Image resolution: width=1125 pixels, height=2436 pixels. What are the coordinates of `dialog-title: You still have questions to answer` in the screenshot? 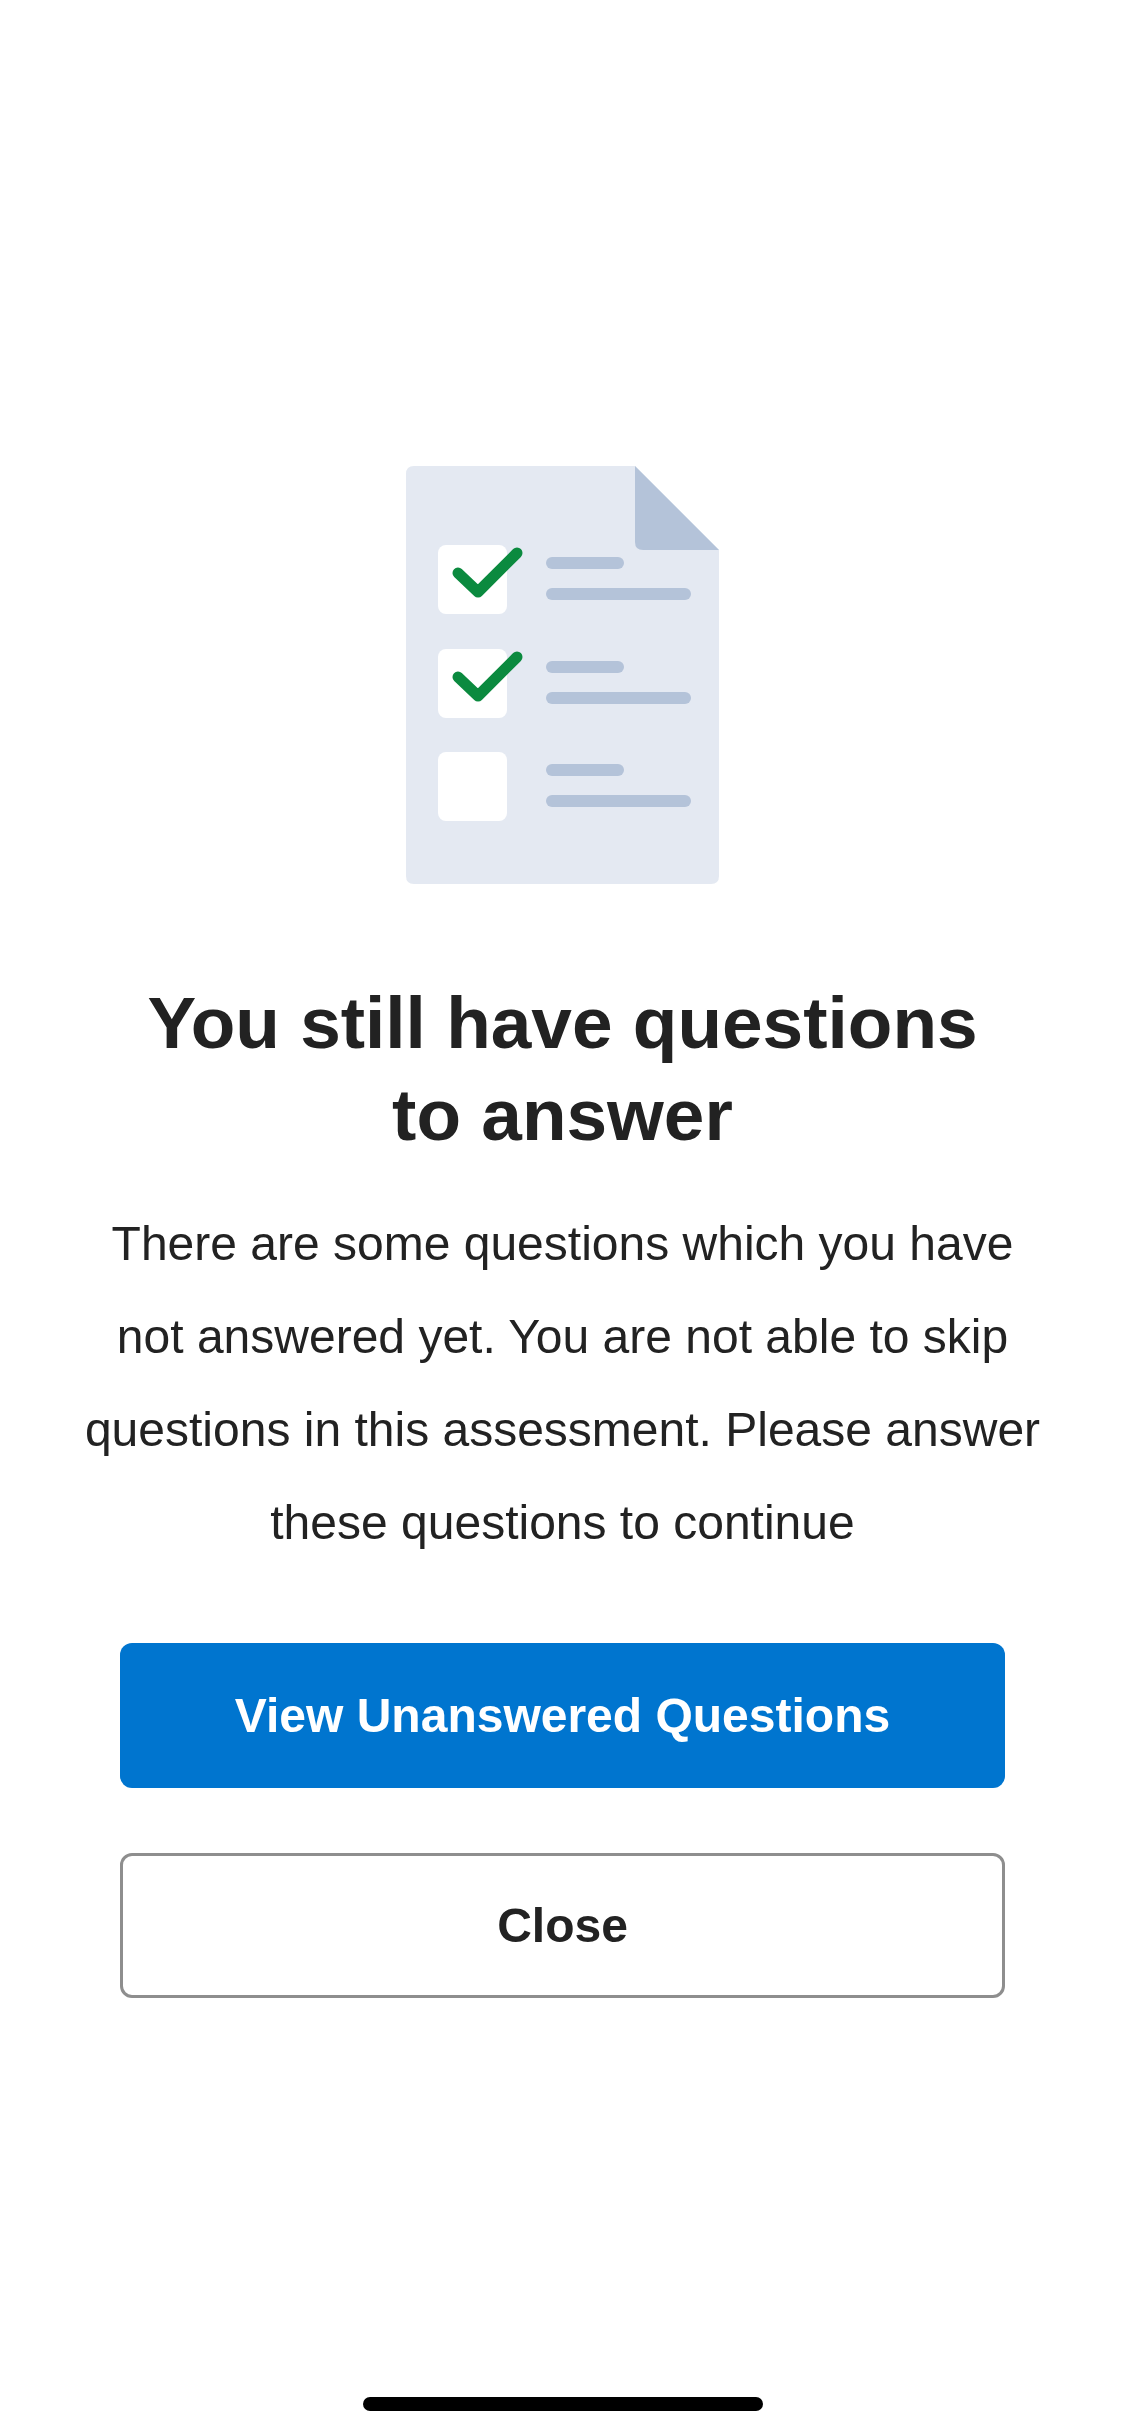 It's located at (562, 1069).